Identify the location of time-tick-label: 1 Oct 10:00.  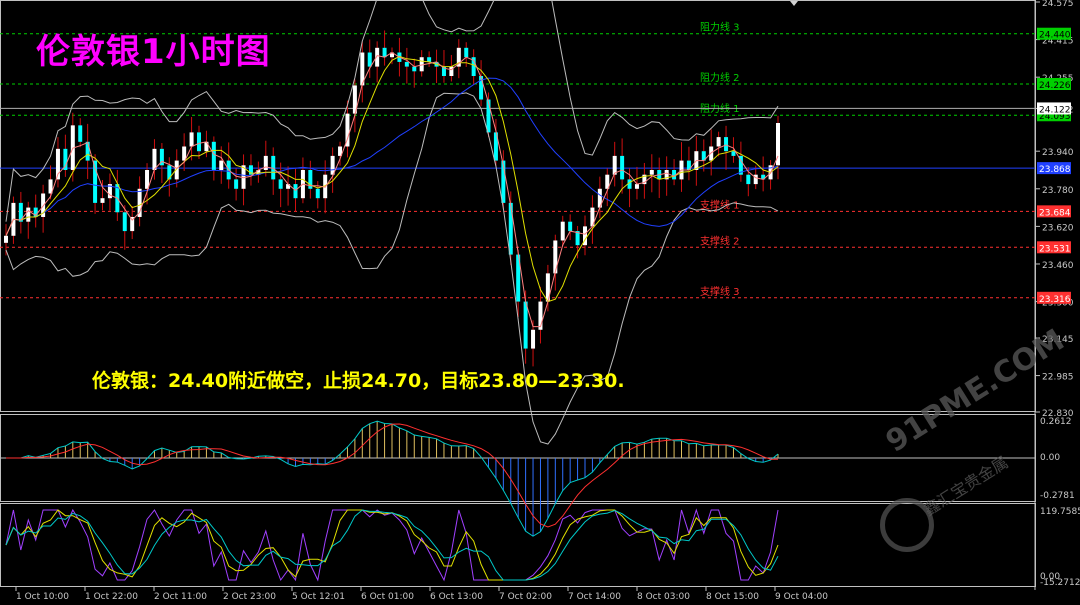
(42, 597).